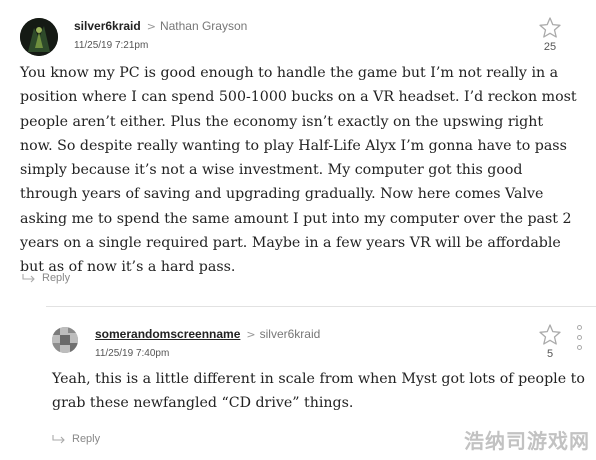 The height and width of the screenshot is (460, 596). Describe the element at coordinates (550, 47) in the screenshot. I see `star-count: 25` at that location.